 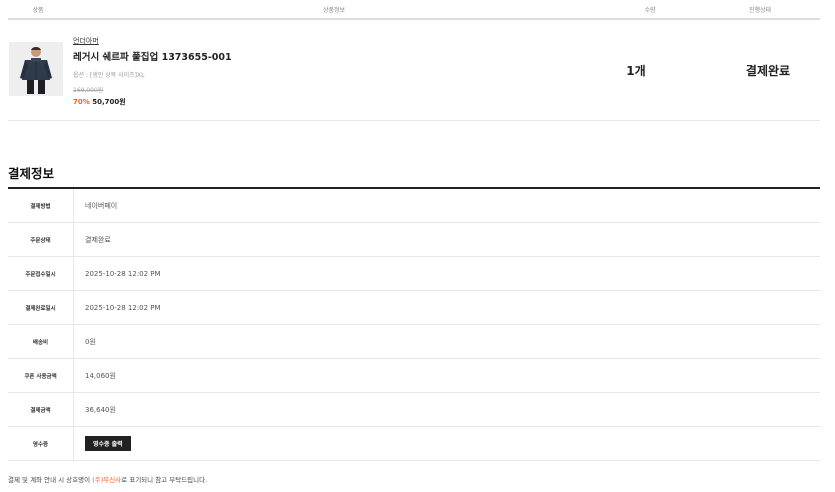 What do you see at coordinates (90, 341) in the screenshot?
I see `payment-row-value: 0원` at bounding box center [90, 341].